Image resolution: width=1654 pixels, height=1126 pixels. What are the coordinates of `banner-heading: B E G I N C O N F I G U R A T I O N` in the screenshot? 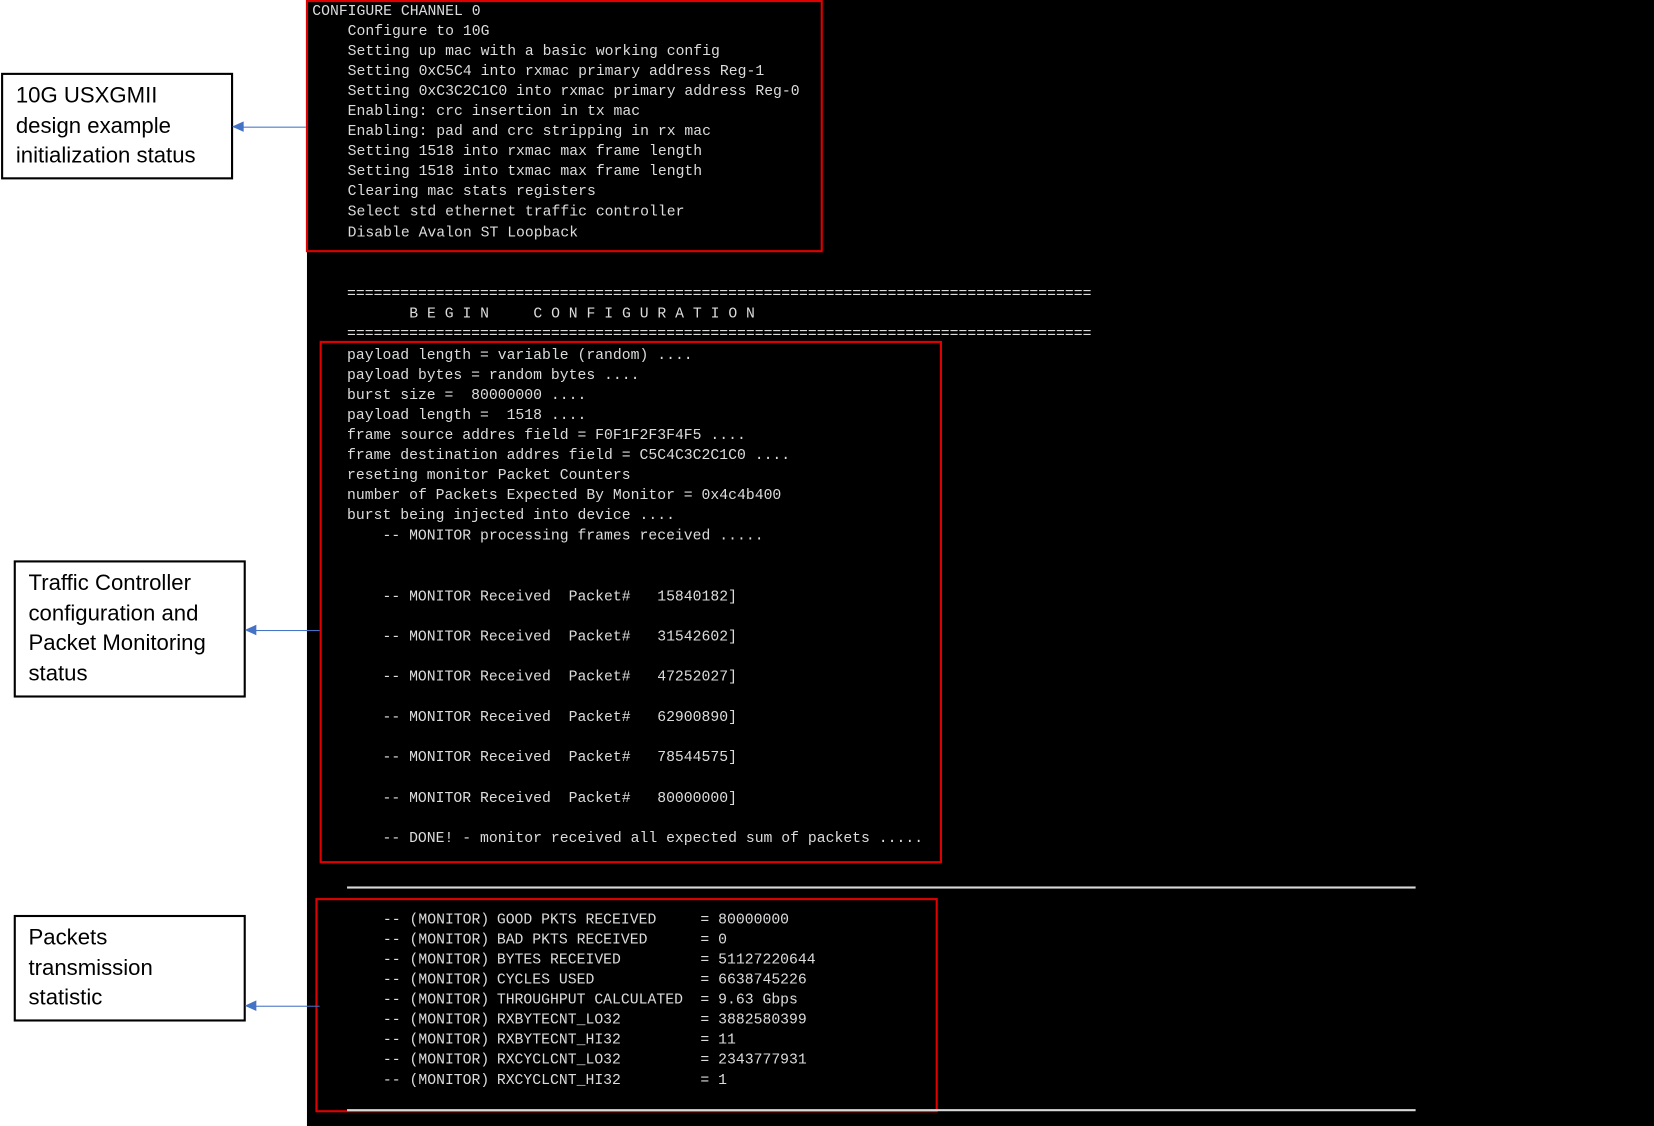 It's located at (582, 314).